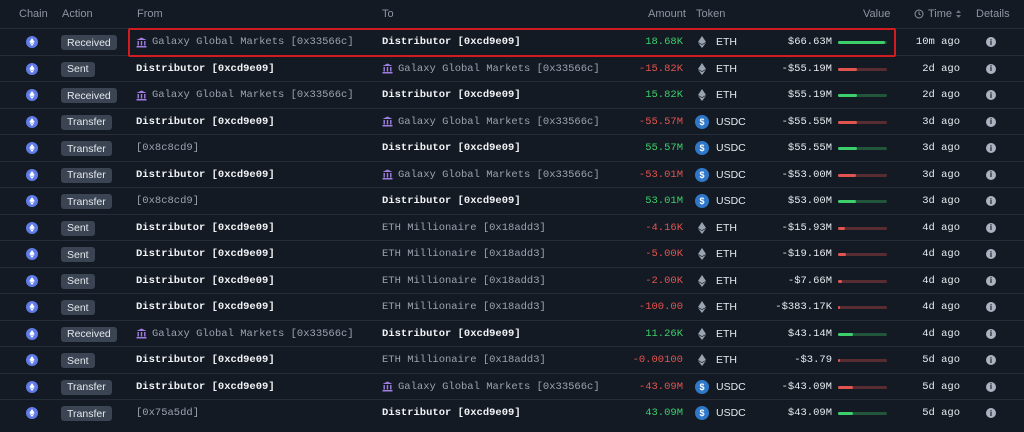 This screenshot has width=1024, height=432. What do you see at coordinates (78, 307) in the screenshot?
I see `action-badge: Sent` at bounding box center [78, 307].